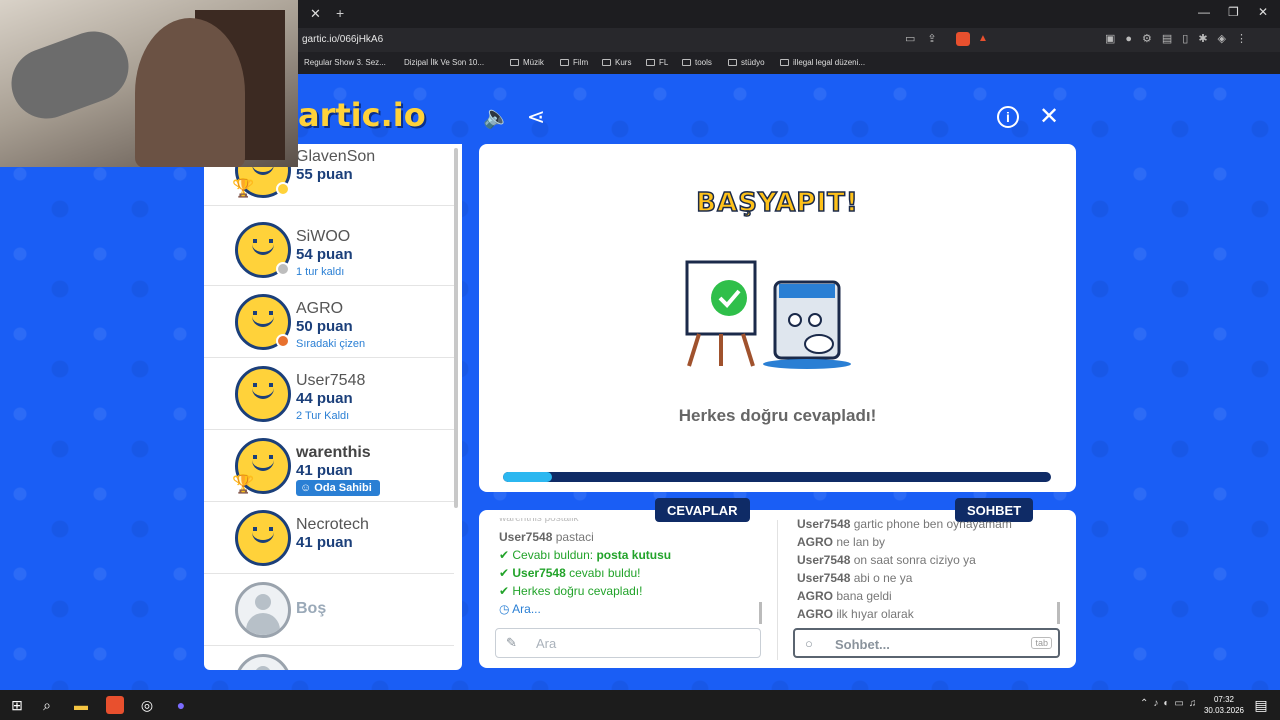  I want to click on discord-icon: ●, so click(181, 705).